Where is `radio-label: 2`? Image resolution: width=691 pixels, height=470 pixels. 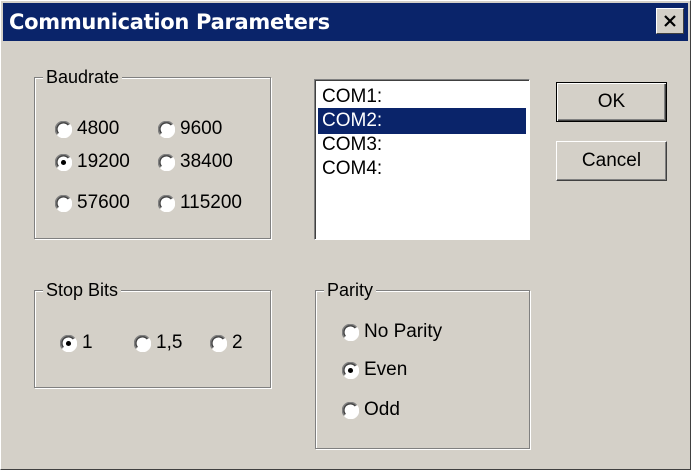 radio-label: 2 is located at coordinates (237, 342).